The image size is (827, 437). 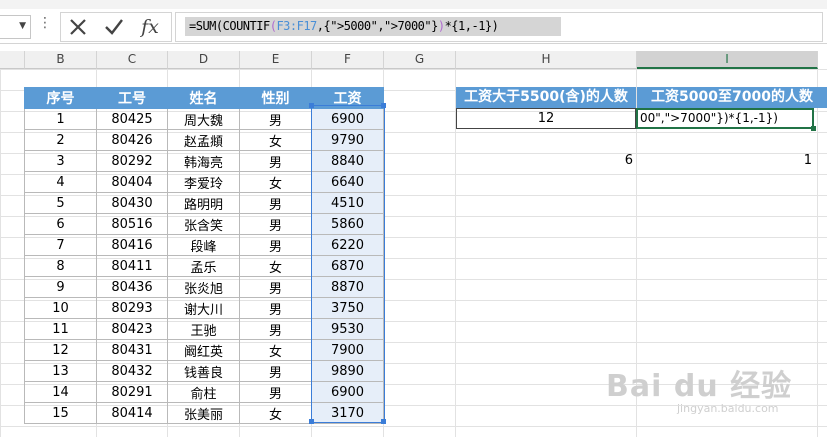 I want to click on cell-name: 李爱玲, so click(x=203, y=182).